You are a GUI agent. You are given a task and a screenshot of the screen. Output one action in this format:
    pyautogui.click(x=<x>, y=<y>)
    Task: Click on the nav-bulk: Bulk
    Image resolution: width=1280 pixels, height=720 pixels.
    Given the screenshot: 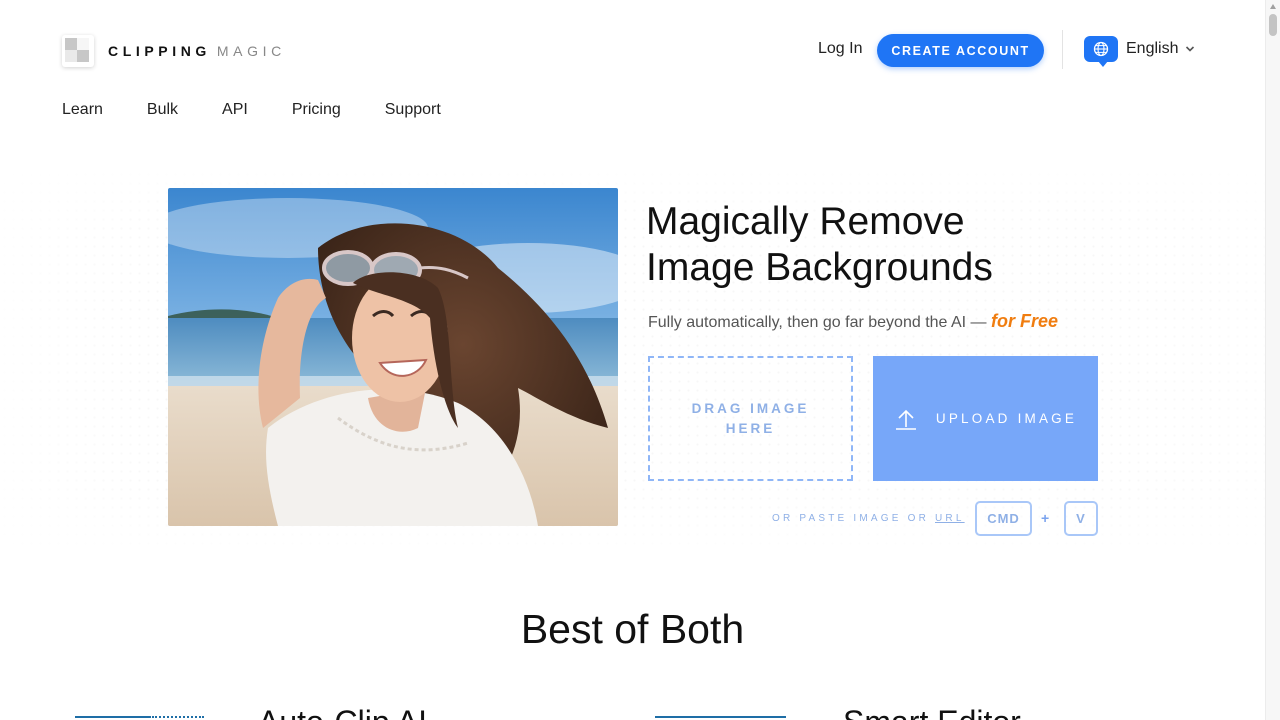 What is the action you would take?
    pyautogui.click(x=162, y=110)
    